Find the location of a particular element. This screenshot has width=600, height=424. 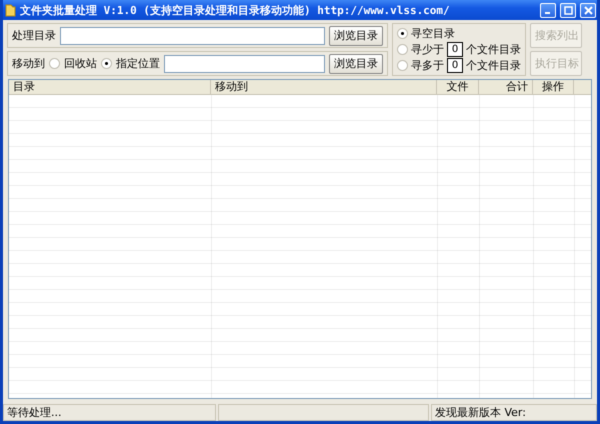

field-label: 处理目录 is located at coordinates (34, 35).